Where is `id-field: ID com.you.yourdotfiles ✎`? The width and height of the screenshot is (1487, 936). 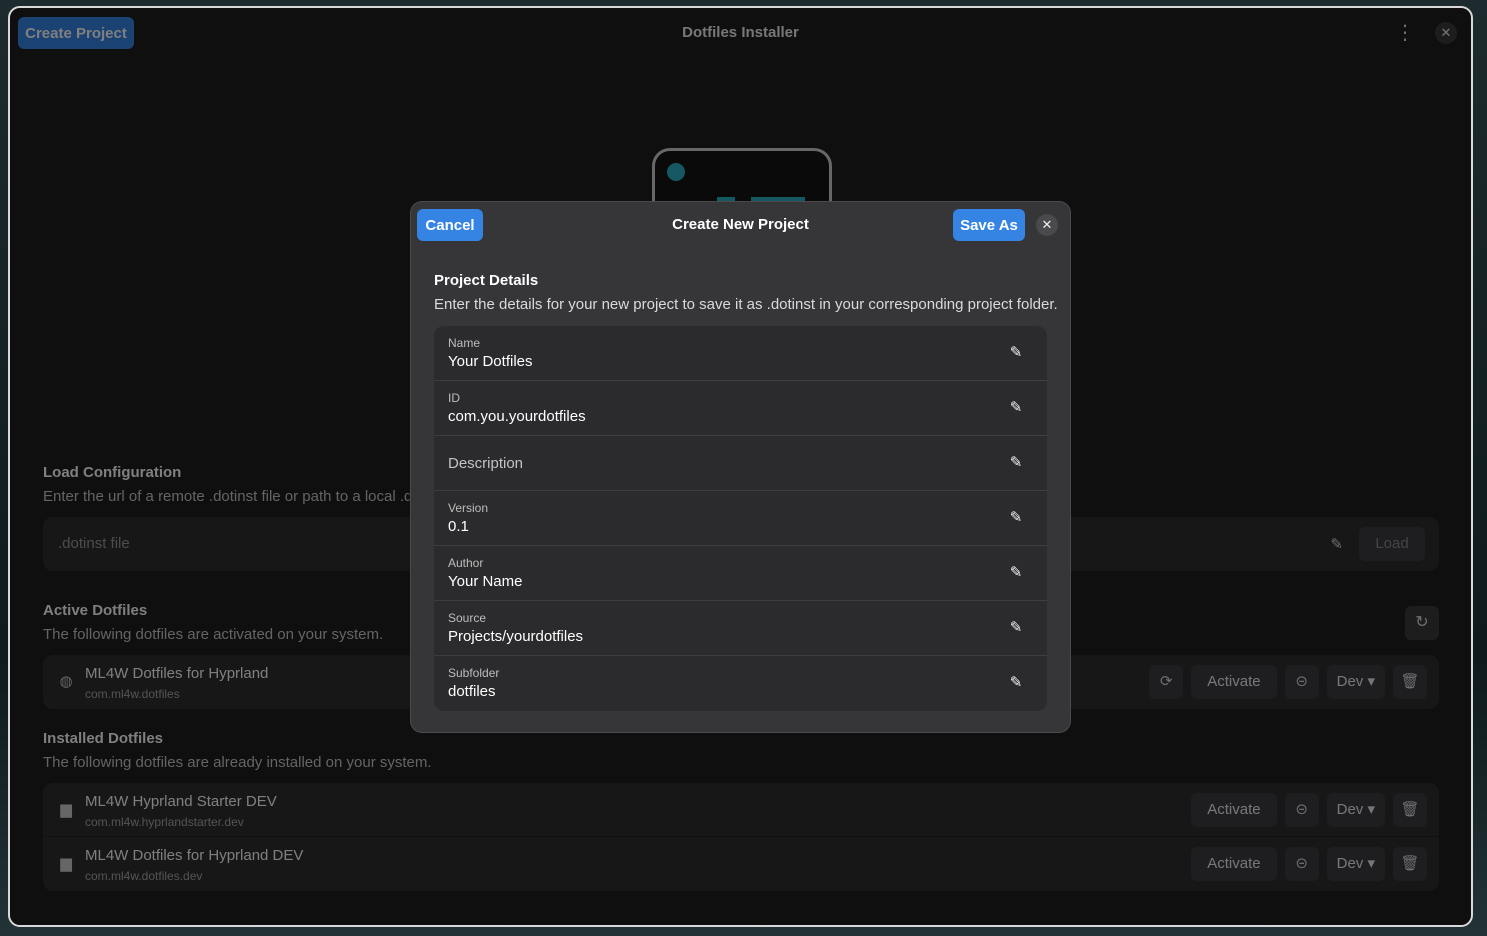
id-field: ID com.you.yourdotfiles ✎ is located at coordinates (740, 408).